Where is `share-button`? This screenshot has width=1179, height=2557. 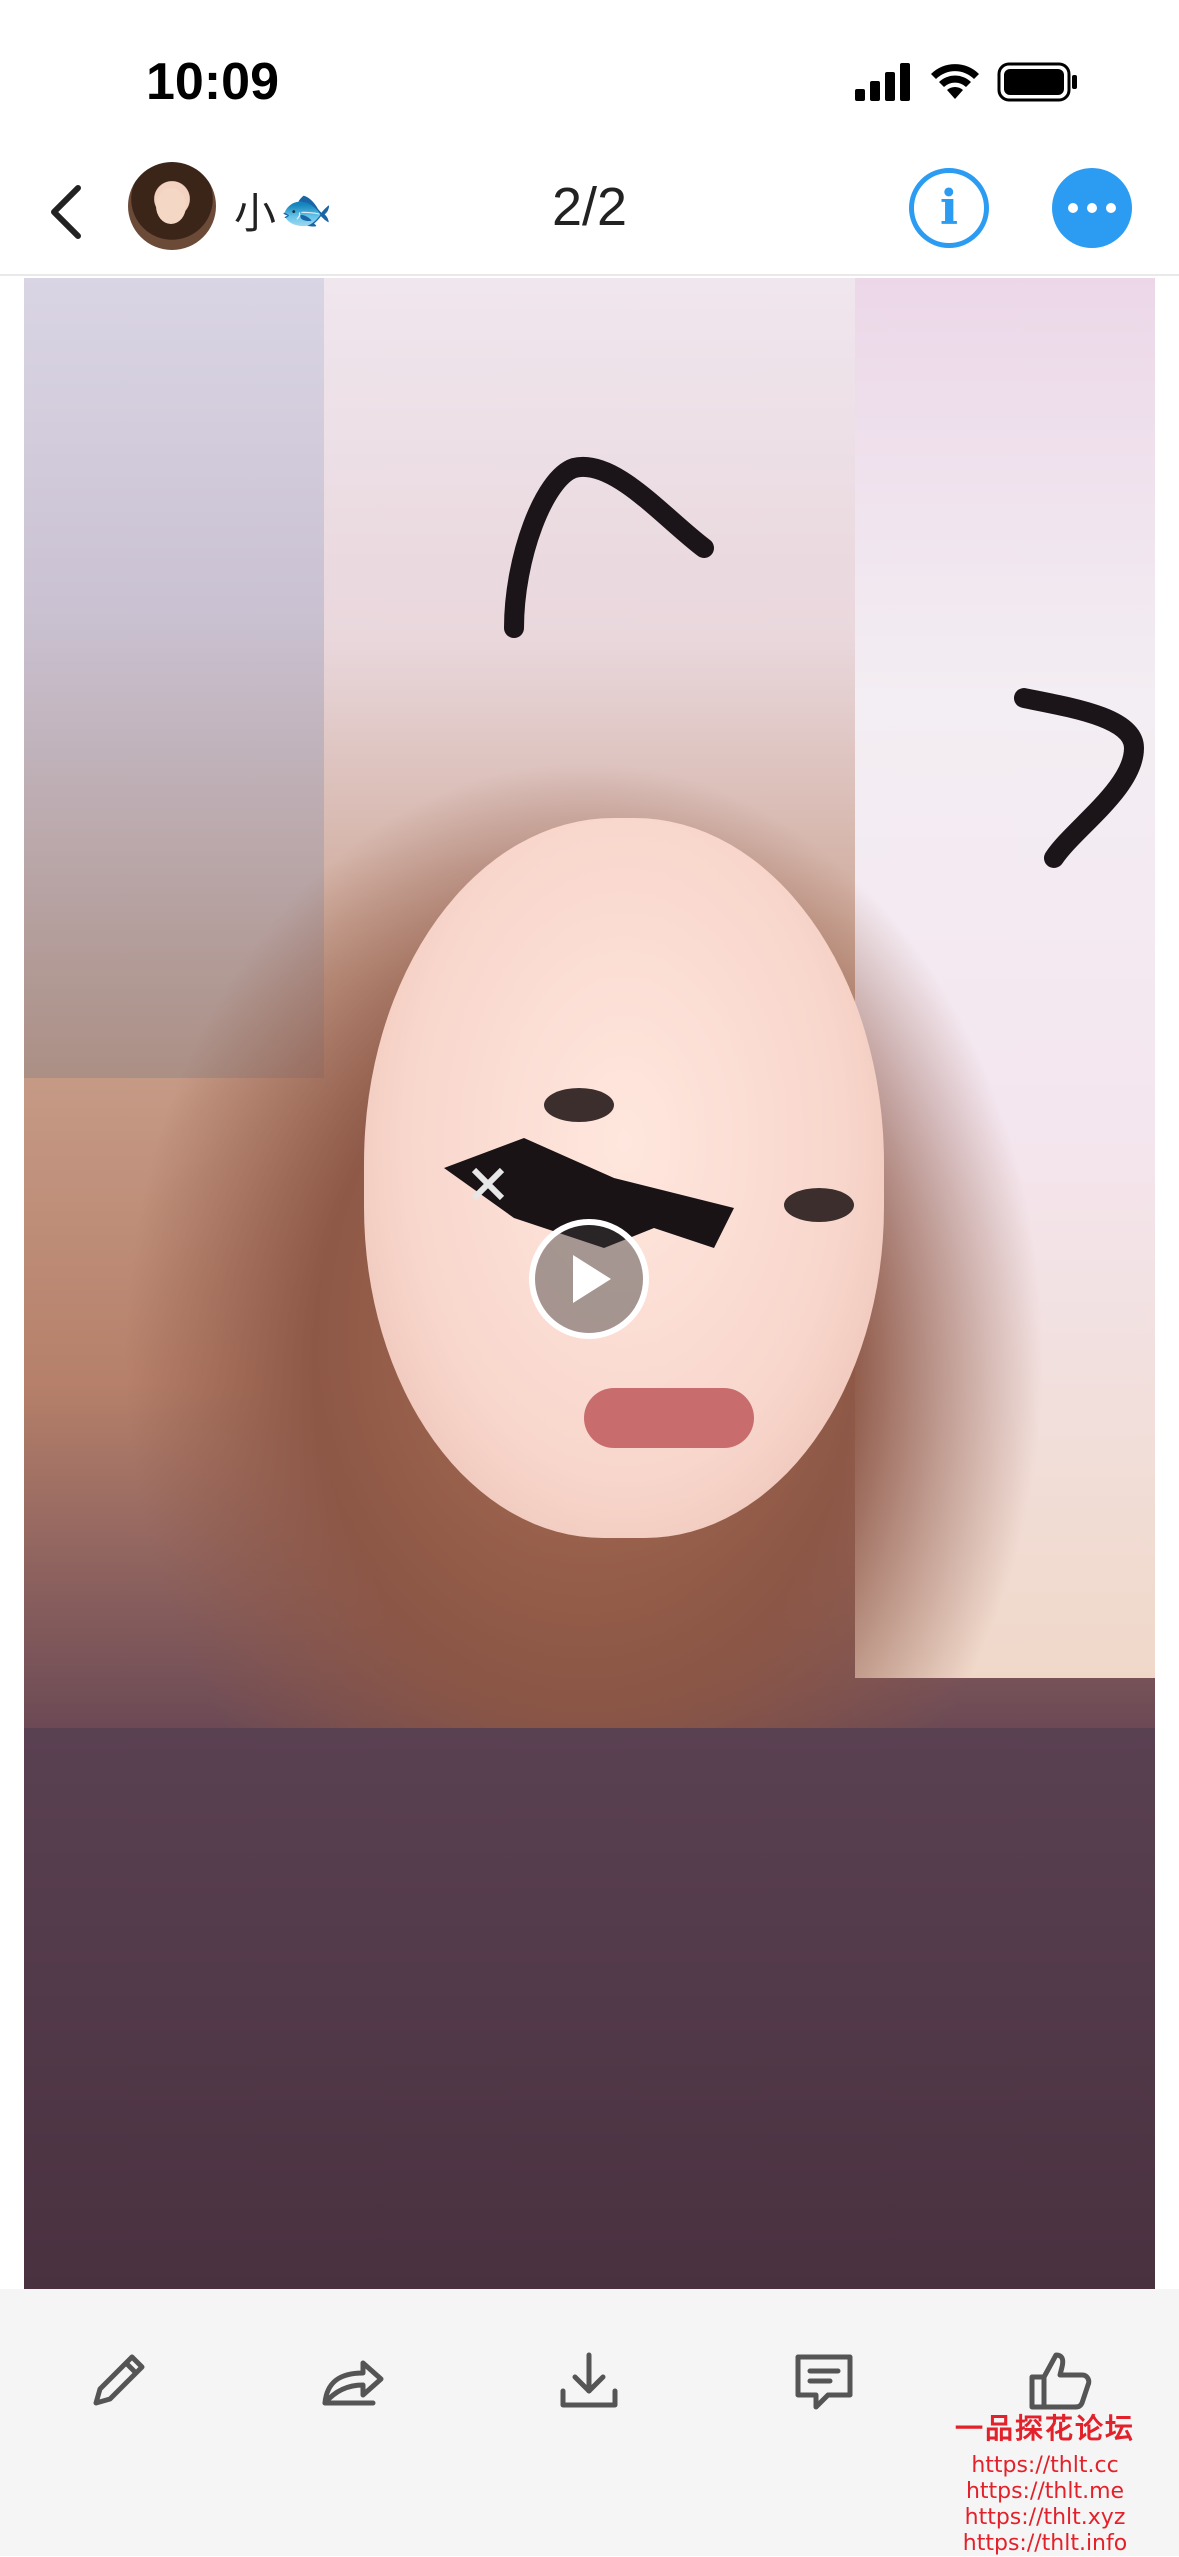 share-button is located at coordinates (353, 2381).